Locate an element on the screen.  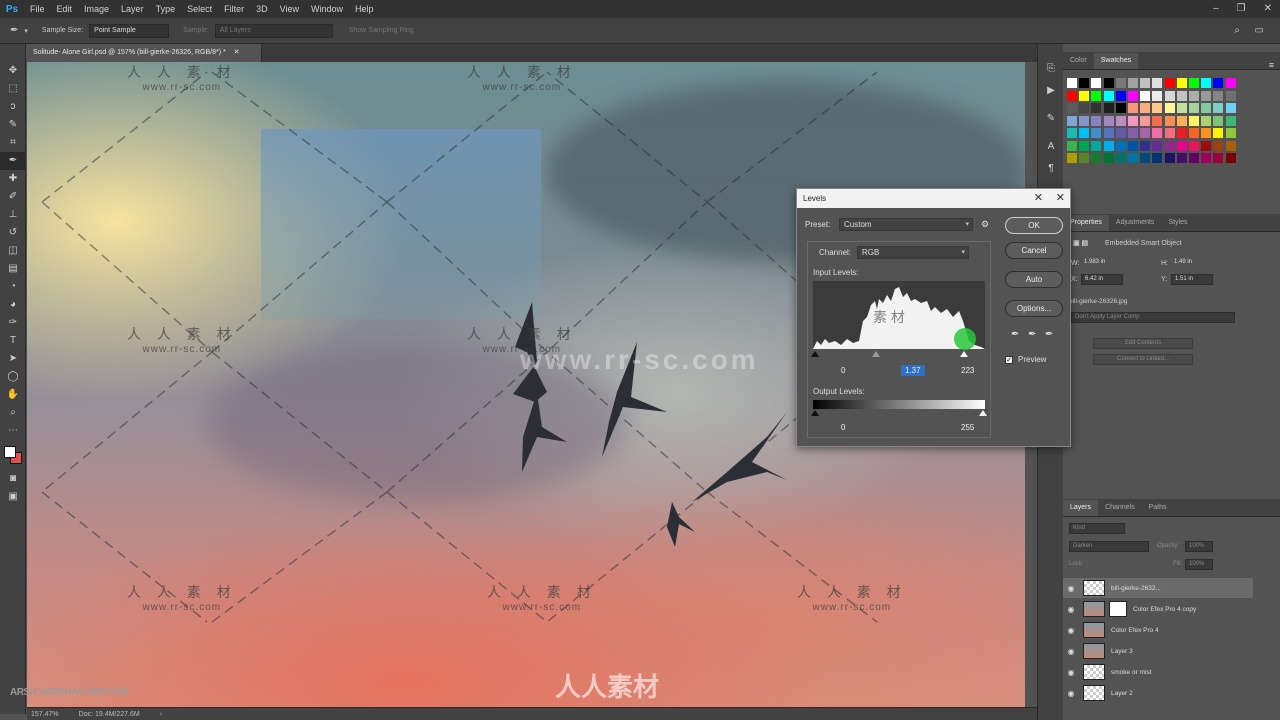
menu-image: Image is located at coordinates (96, 9).